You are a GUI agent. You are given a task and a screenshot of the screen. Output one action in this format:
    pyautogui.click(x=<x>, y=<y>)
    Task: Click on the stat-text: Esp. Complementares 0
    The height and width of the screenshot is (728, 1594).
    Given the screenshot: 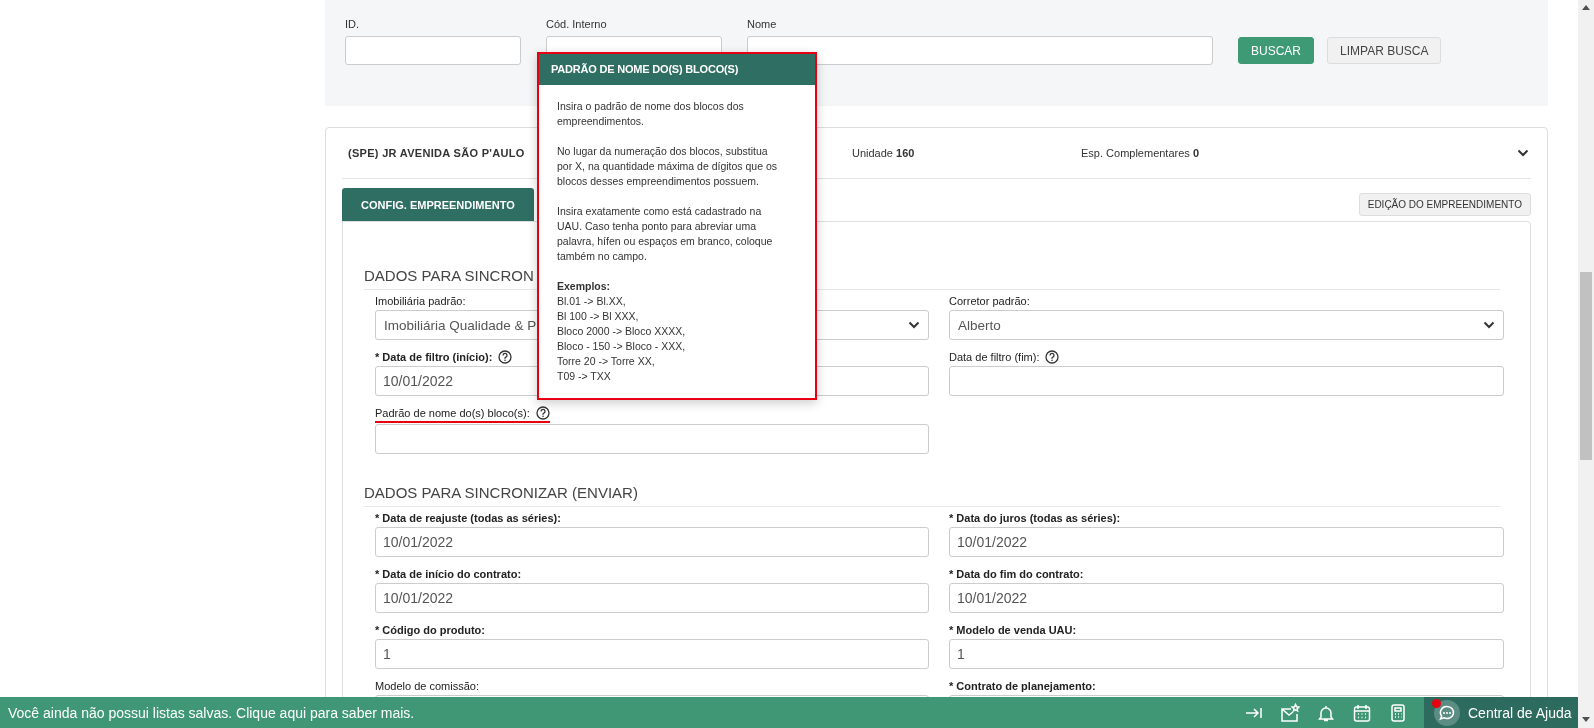 What is the action you would take?
    pyautogui.click(x=1140, y=153)
    